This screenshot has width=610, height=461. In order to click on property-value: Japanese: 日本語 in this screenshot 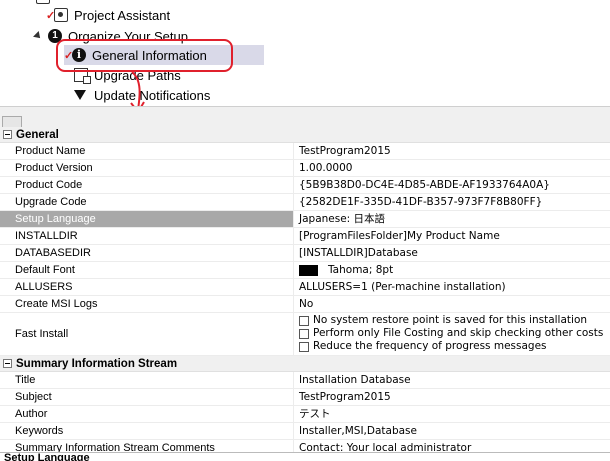, I will do `click(452, 219)`.